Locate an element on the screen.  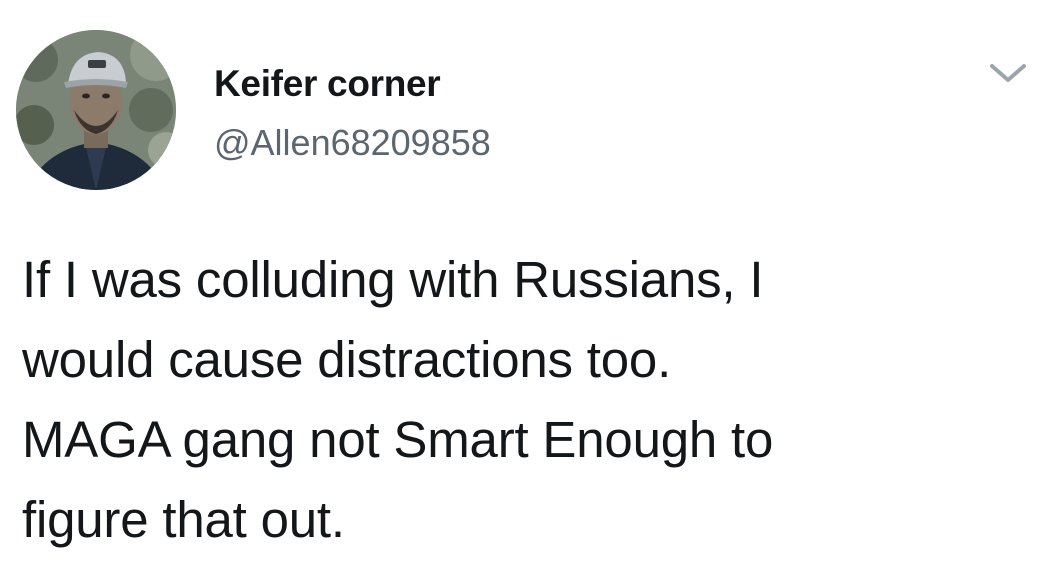
tweet-text-line: MAGA gang not Smart Enough to is located at coordinates (398, 439).